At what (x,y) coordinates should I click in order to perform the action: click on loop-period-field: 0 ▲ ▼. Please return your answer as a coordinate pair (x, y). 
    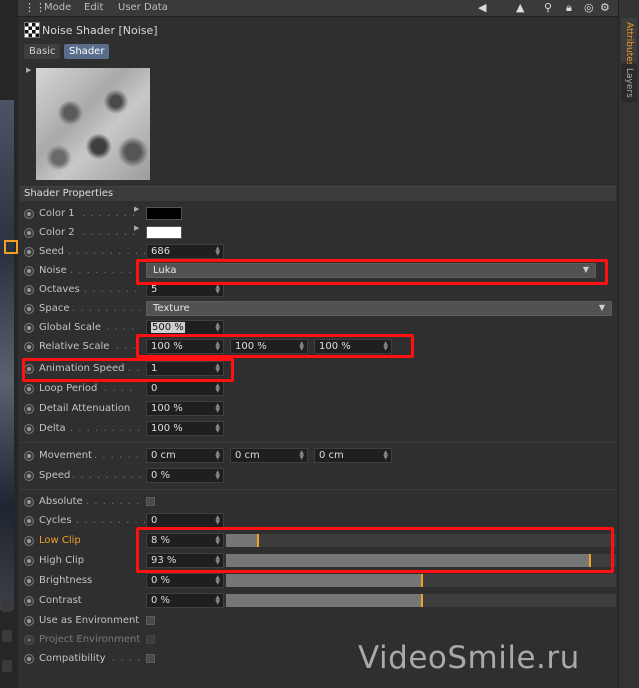
    Looking at the image, I should click on (185, 388).